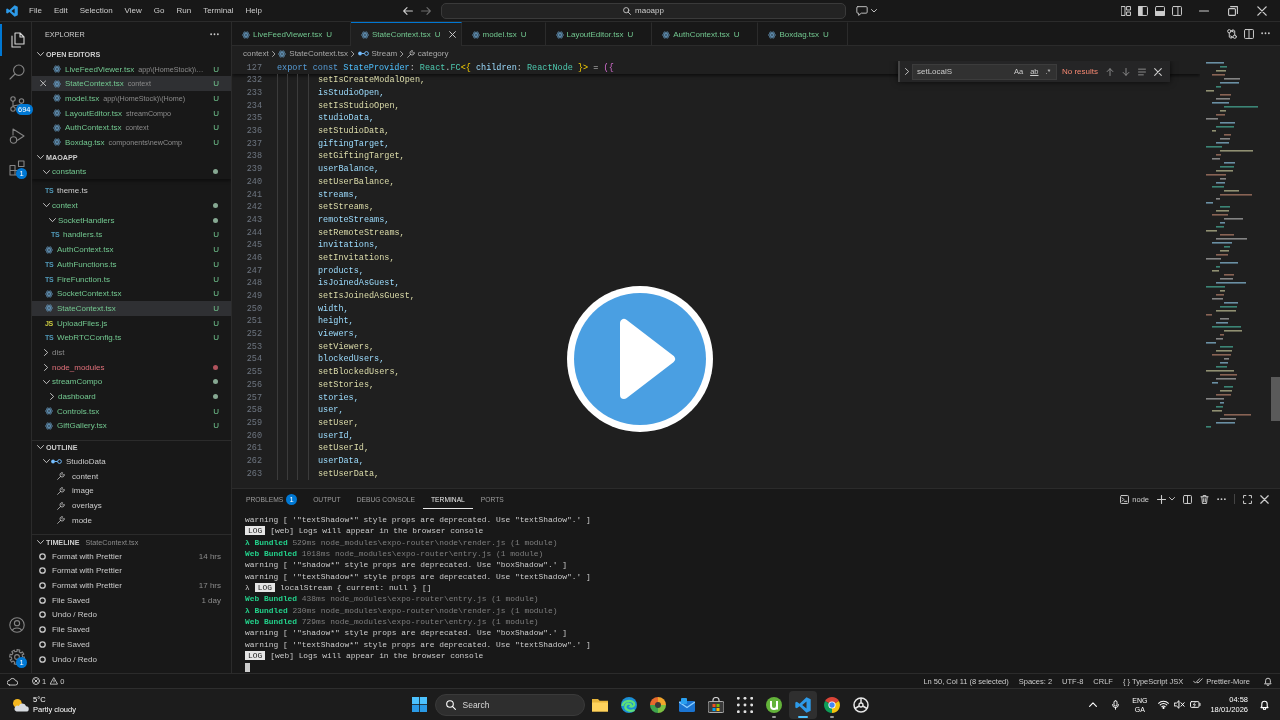 The width and height of the screenshot is (1280, 720). I want to click on secondary-sidebar-icon, so click(1177, 10).